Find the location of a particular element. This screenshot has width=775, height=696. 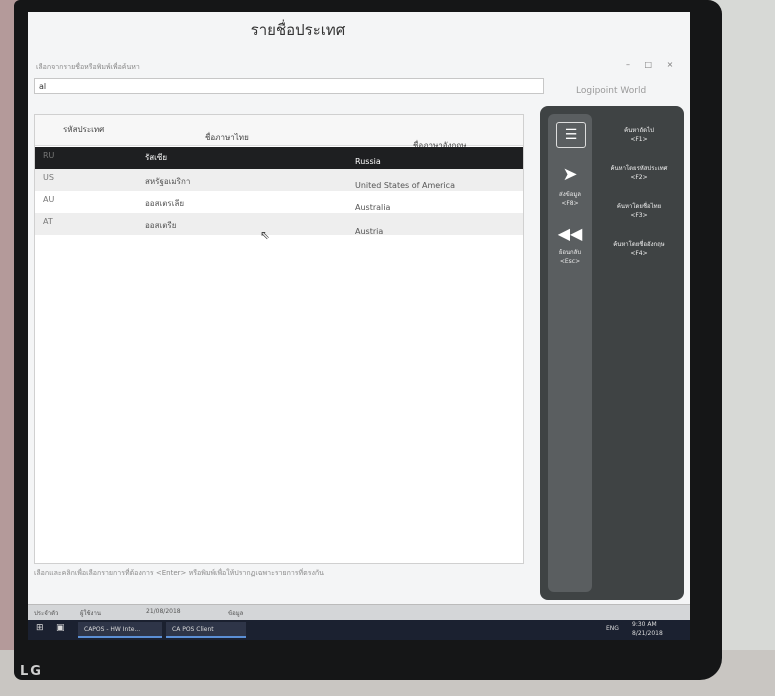

entry-by-thai: ค้นหาโดยชื่อไทย <F3> is located at coordinates (639, 211).